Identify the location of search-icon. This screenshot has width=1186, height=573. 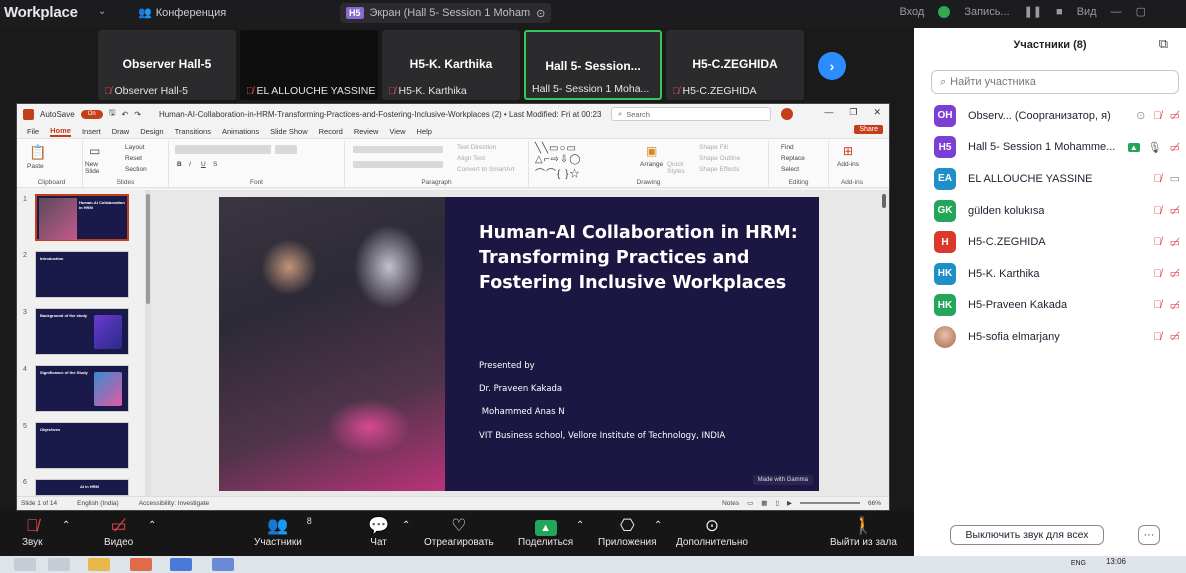
(59, 564).